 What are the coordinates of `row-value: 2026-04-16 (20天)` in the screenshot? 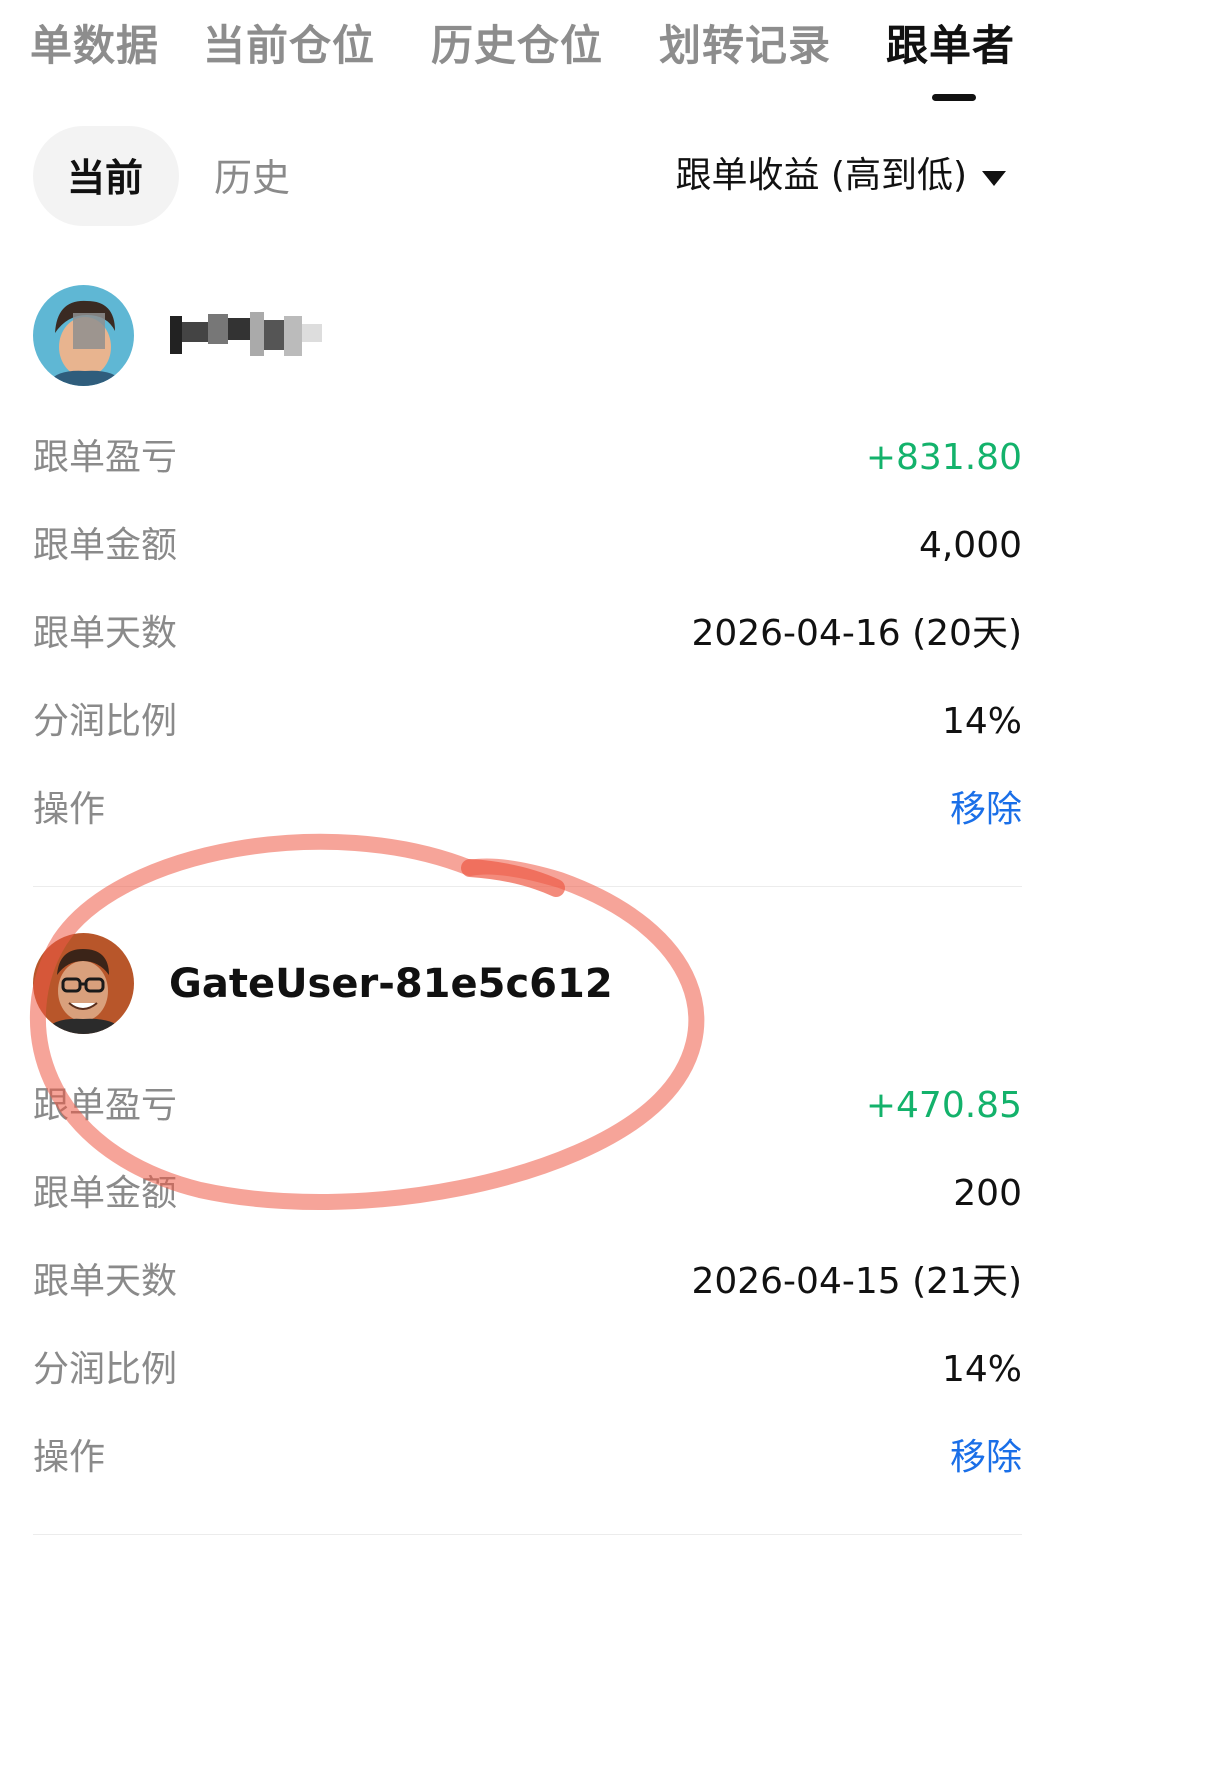 It's located at (856, 633).